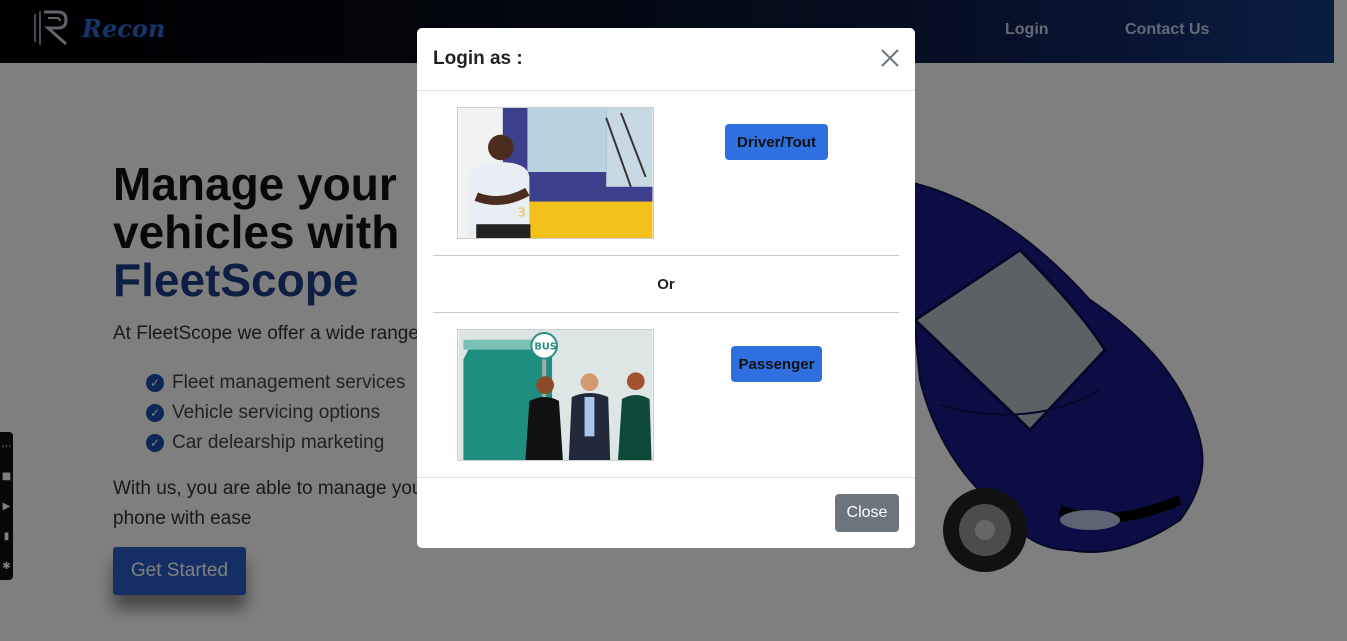  Describe the element at coordinates (545, 347) in the screenshot. I see `bus-sign-label: BUS` at that location.